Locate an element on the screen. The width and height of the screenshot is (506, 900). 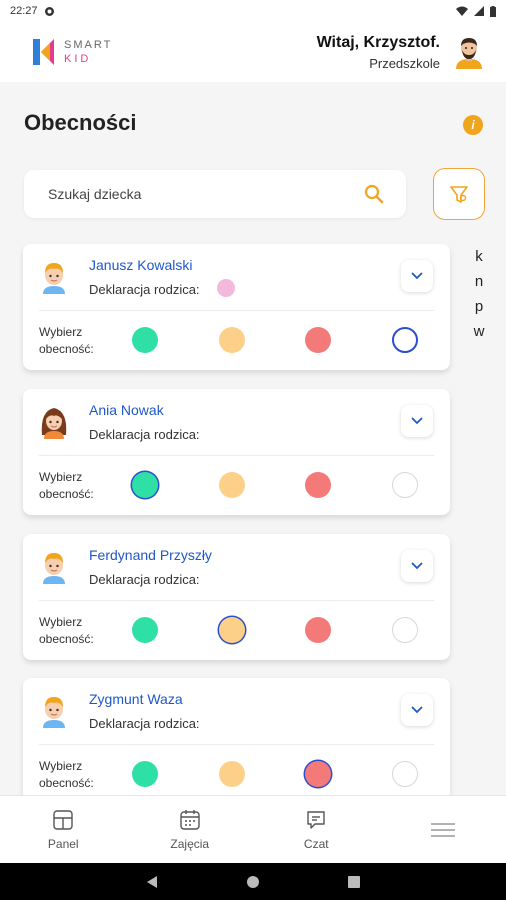
recents-icon is located at coordinates (354, 881).